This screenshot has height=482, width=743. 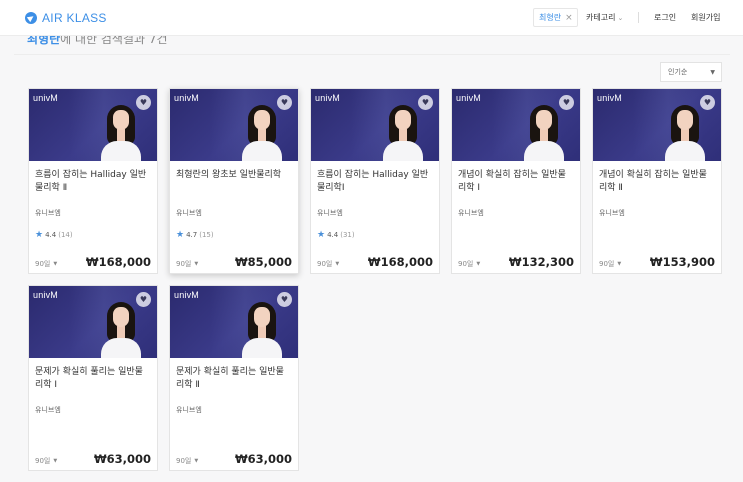 I want to click on rating-score: 4.4, so click(x=333, y=235).